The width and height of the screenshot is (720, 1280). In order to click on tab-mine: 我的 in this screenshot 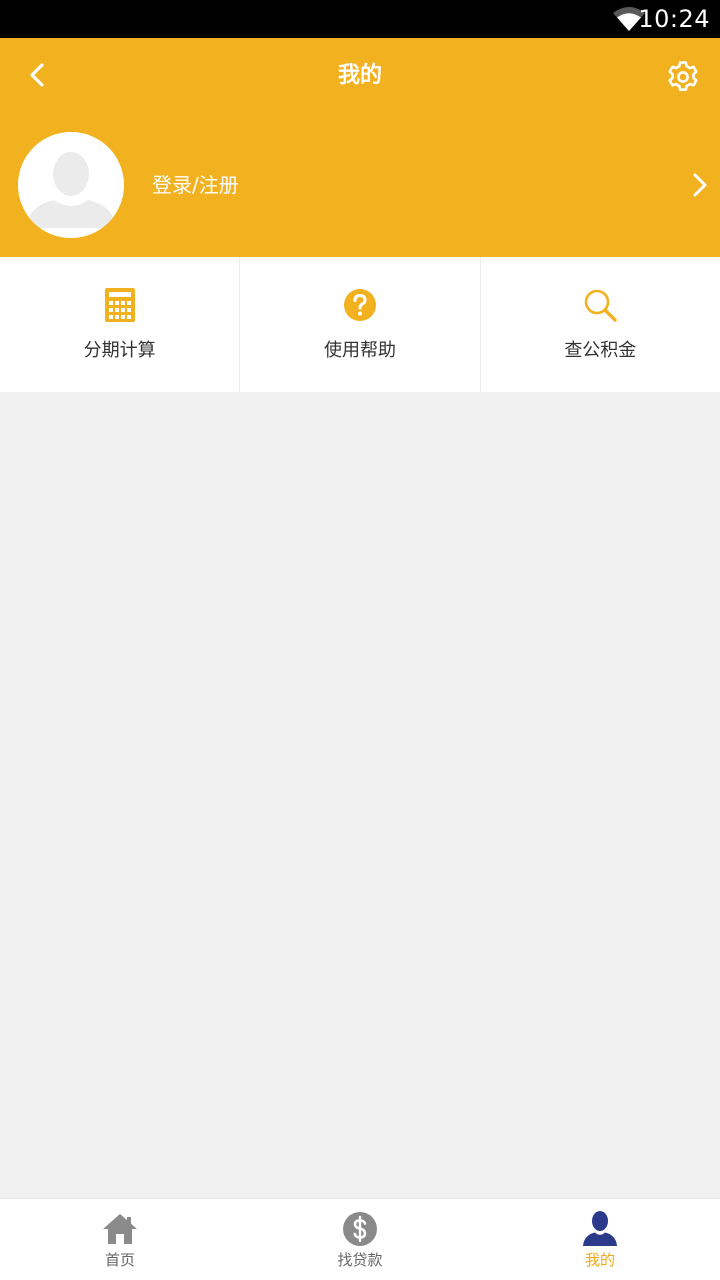, I will do `click(600, 1239)`.